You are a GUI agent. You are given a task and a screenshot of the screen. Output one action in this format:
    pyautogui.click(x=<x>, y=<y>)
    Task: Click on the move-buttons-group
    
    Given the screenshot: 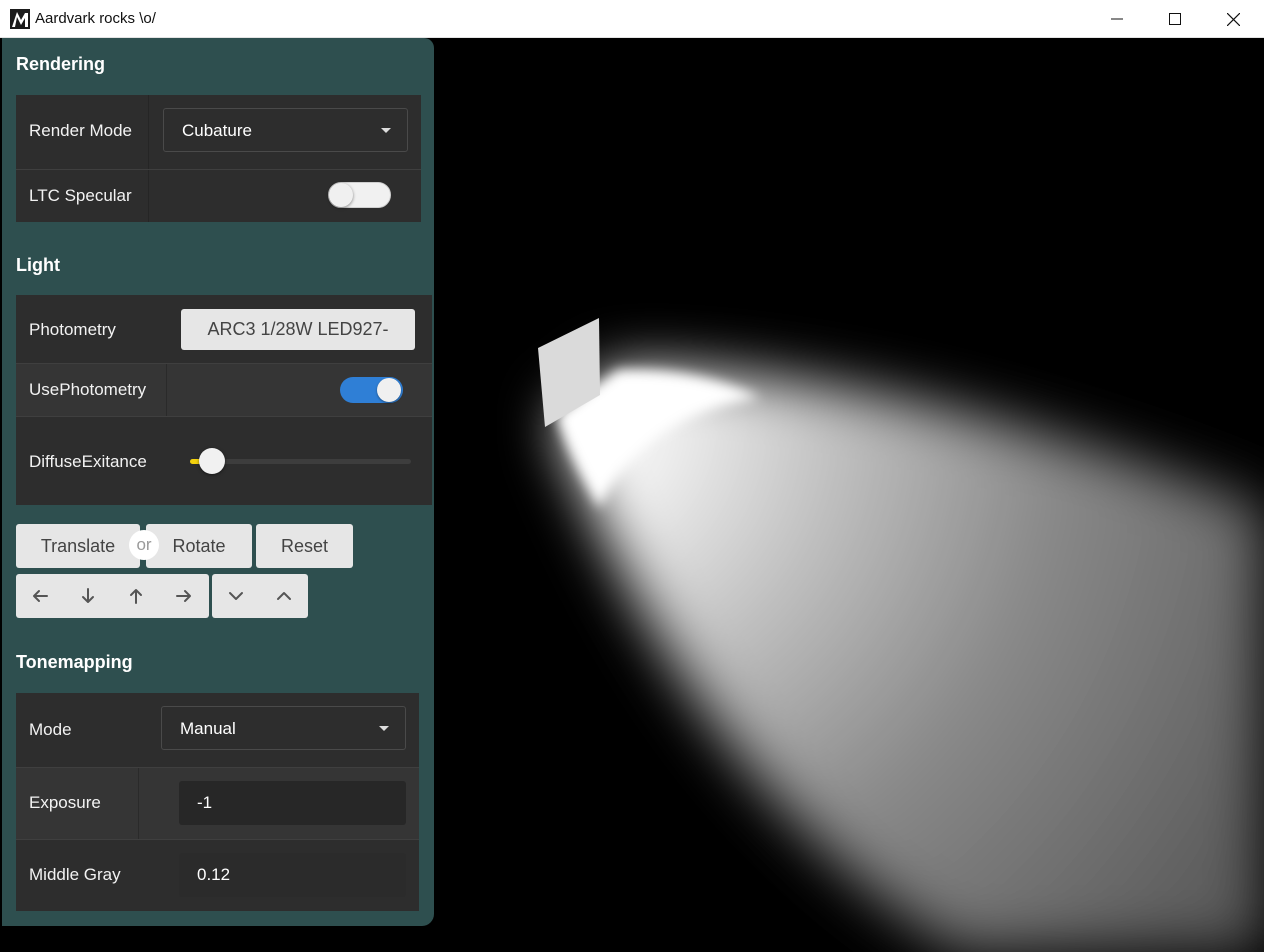 What is the action you would take?
    pyautogui.click(x=112, y=596)
    